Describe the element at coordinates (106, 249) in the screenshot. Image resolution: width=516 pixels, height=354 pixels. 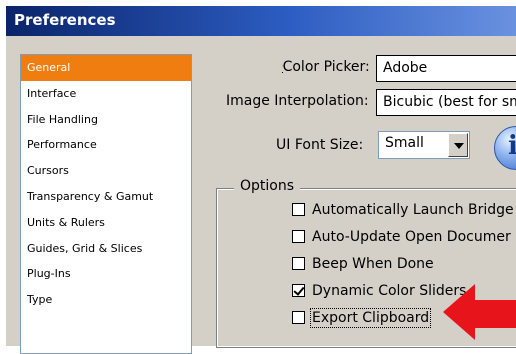
I see `category-guides-grid-slices: Guides, Grid & Slices` at that location.